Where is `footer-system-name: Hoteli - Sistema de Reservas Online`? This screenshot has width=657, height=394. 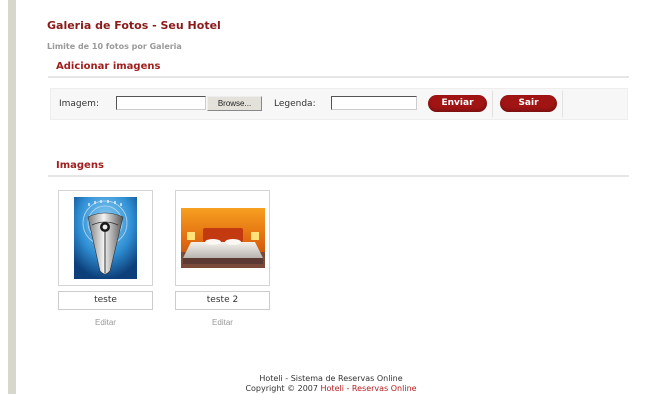 footer-system-name: Hoteli - Sistema de Reservas Online is located at coordinates (331, 378).